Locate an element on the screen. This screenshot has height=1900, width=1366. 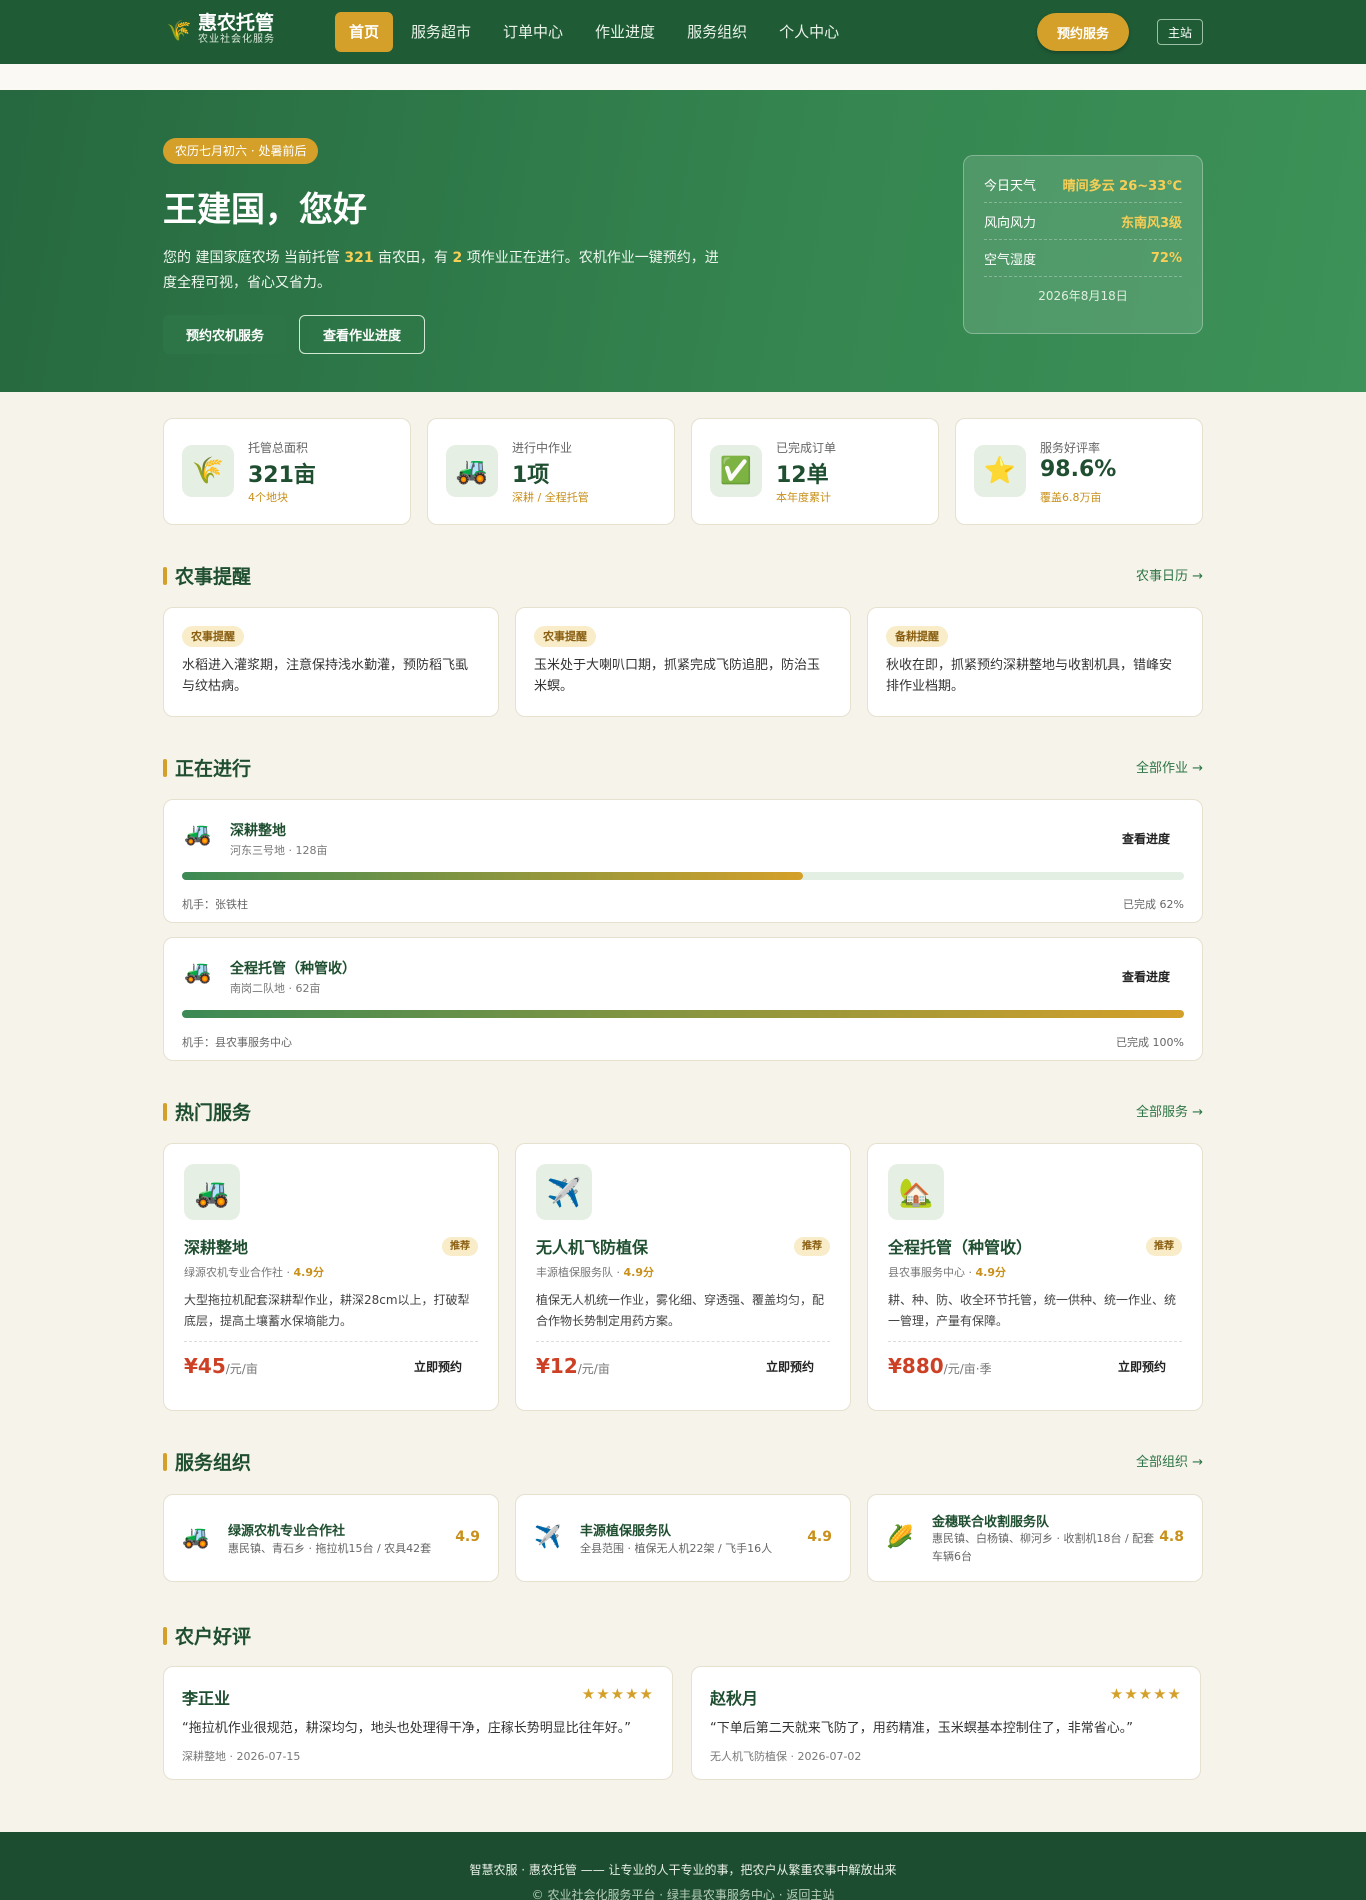
job-card: 🚜 深耕整地 河东三号地 · 128亩 查看进度 机手：张铁柱 已完成 62% is located at coordinates (683, 861).